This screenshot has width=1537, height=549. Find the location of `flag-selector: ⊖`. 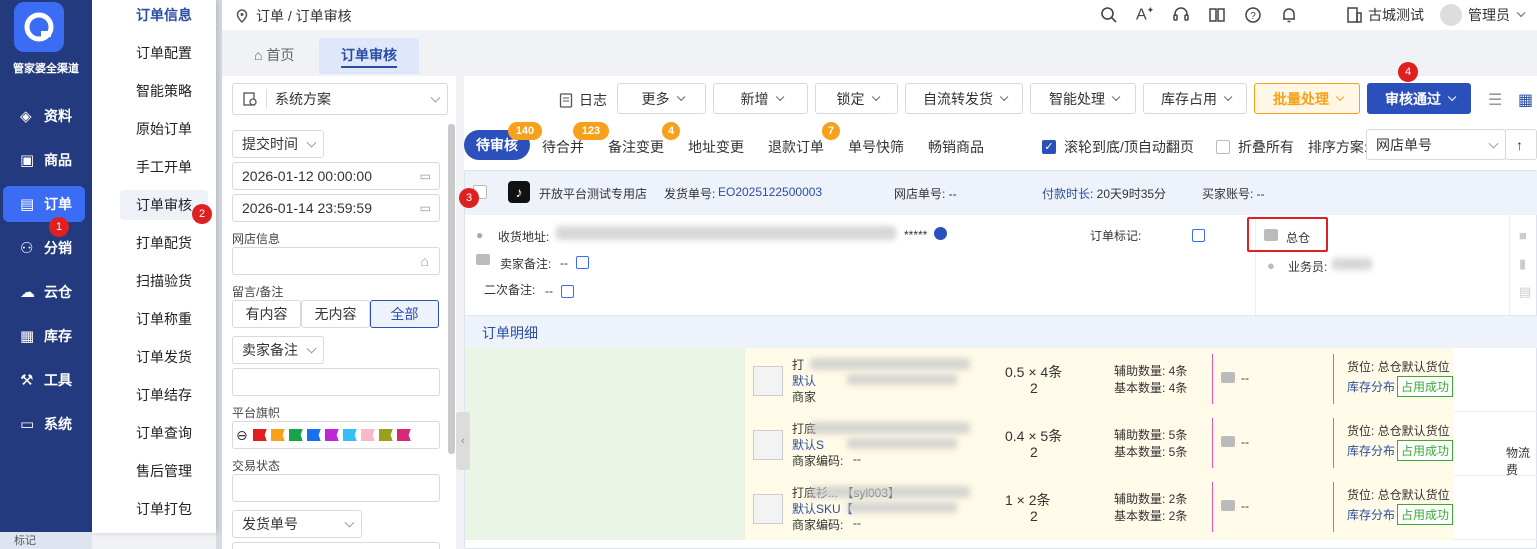

flag-selector: ⊖ is located at coordinates (336, 435).